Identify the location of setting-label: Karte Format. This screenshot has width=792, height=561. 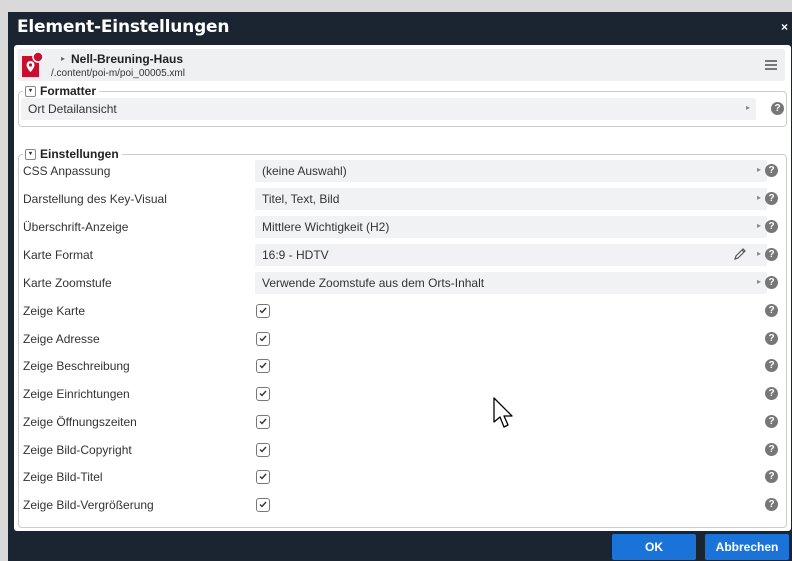
(58, 255).